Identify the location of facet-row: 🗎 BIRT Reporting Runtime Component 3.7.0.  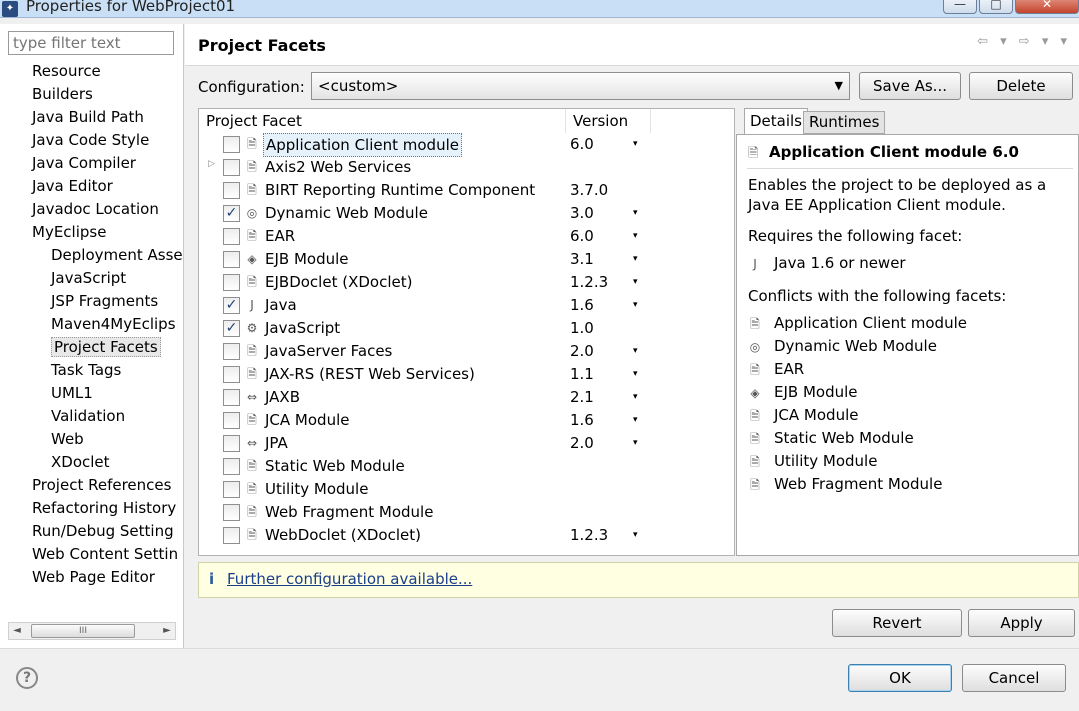
(466, 190).